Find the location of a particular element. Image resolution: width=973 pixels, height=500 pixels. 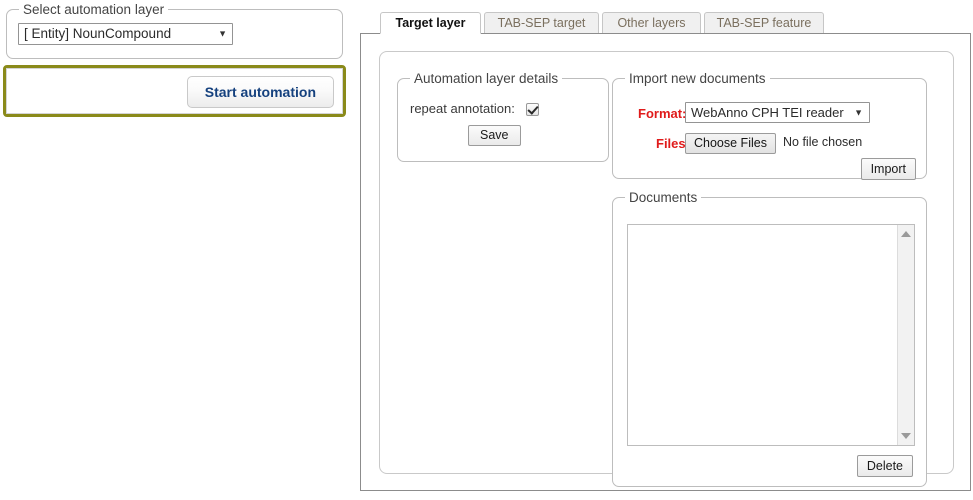

tab-tab-sep-feature: TAB-SEP feature is located at coordinates (764, 23).